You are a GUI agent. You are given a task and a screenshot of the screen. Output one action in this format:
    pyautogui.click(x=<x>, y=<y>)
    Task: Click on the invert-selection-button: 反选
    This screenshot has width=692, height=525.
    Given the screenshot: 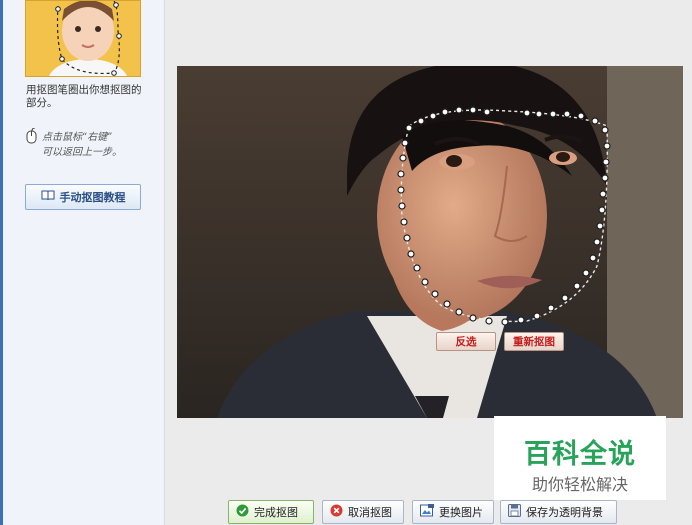 What is the action you would take?
    pyautogui.click(x=466, y=341)
    